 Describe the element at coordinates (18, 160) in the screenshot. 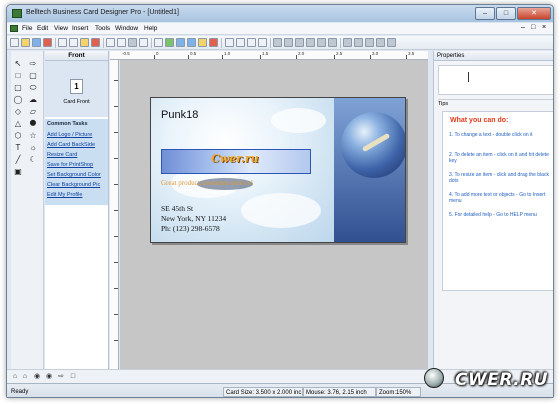

I see `line-tool-icon: ╱` at that location.